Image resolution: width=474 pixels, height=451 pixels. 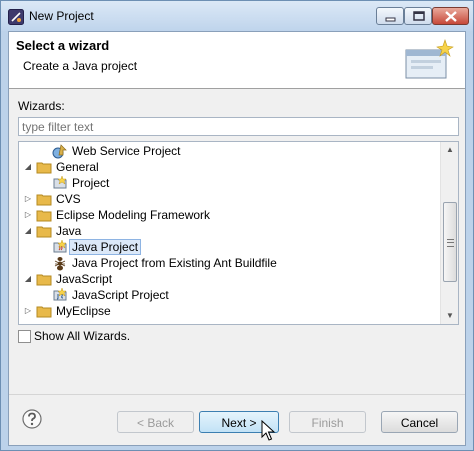 I want to click on tree-vertical-scrollbar: ▲ ▼, so click(x=449, y=233).